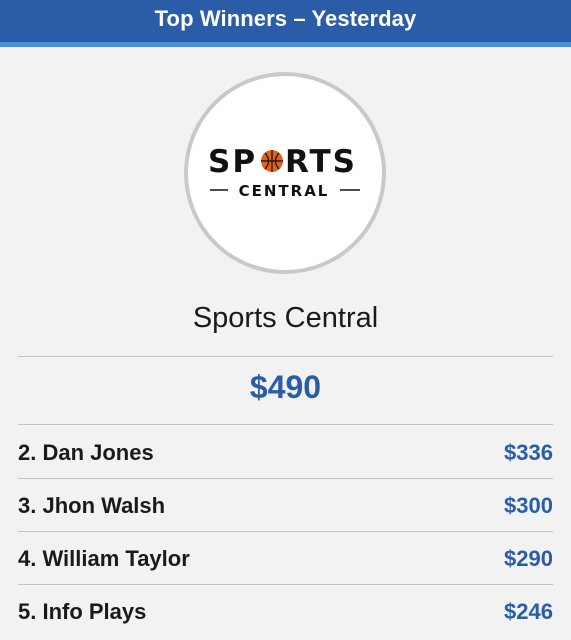 The width and height of the screenshot is (571, 640). Describe the element at coordinates (104, 558) in the screenshot. I see `runner-name: 4. William Taylor` at that location.